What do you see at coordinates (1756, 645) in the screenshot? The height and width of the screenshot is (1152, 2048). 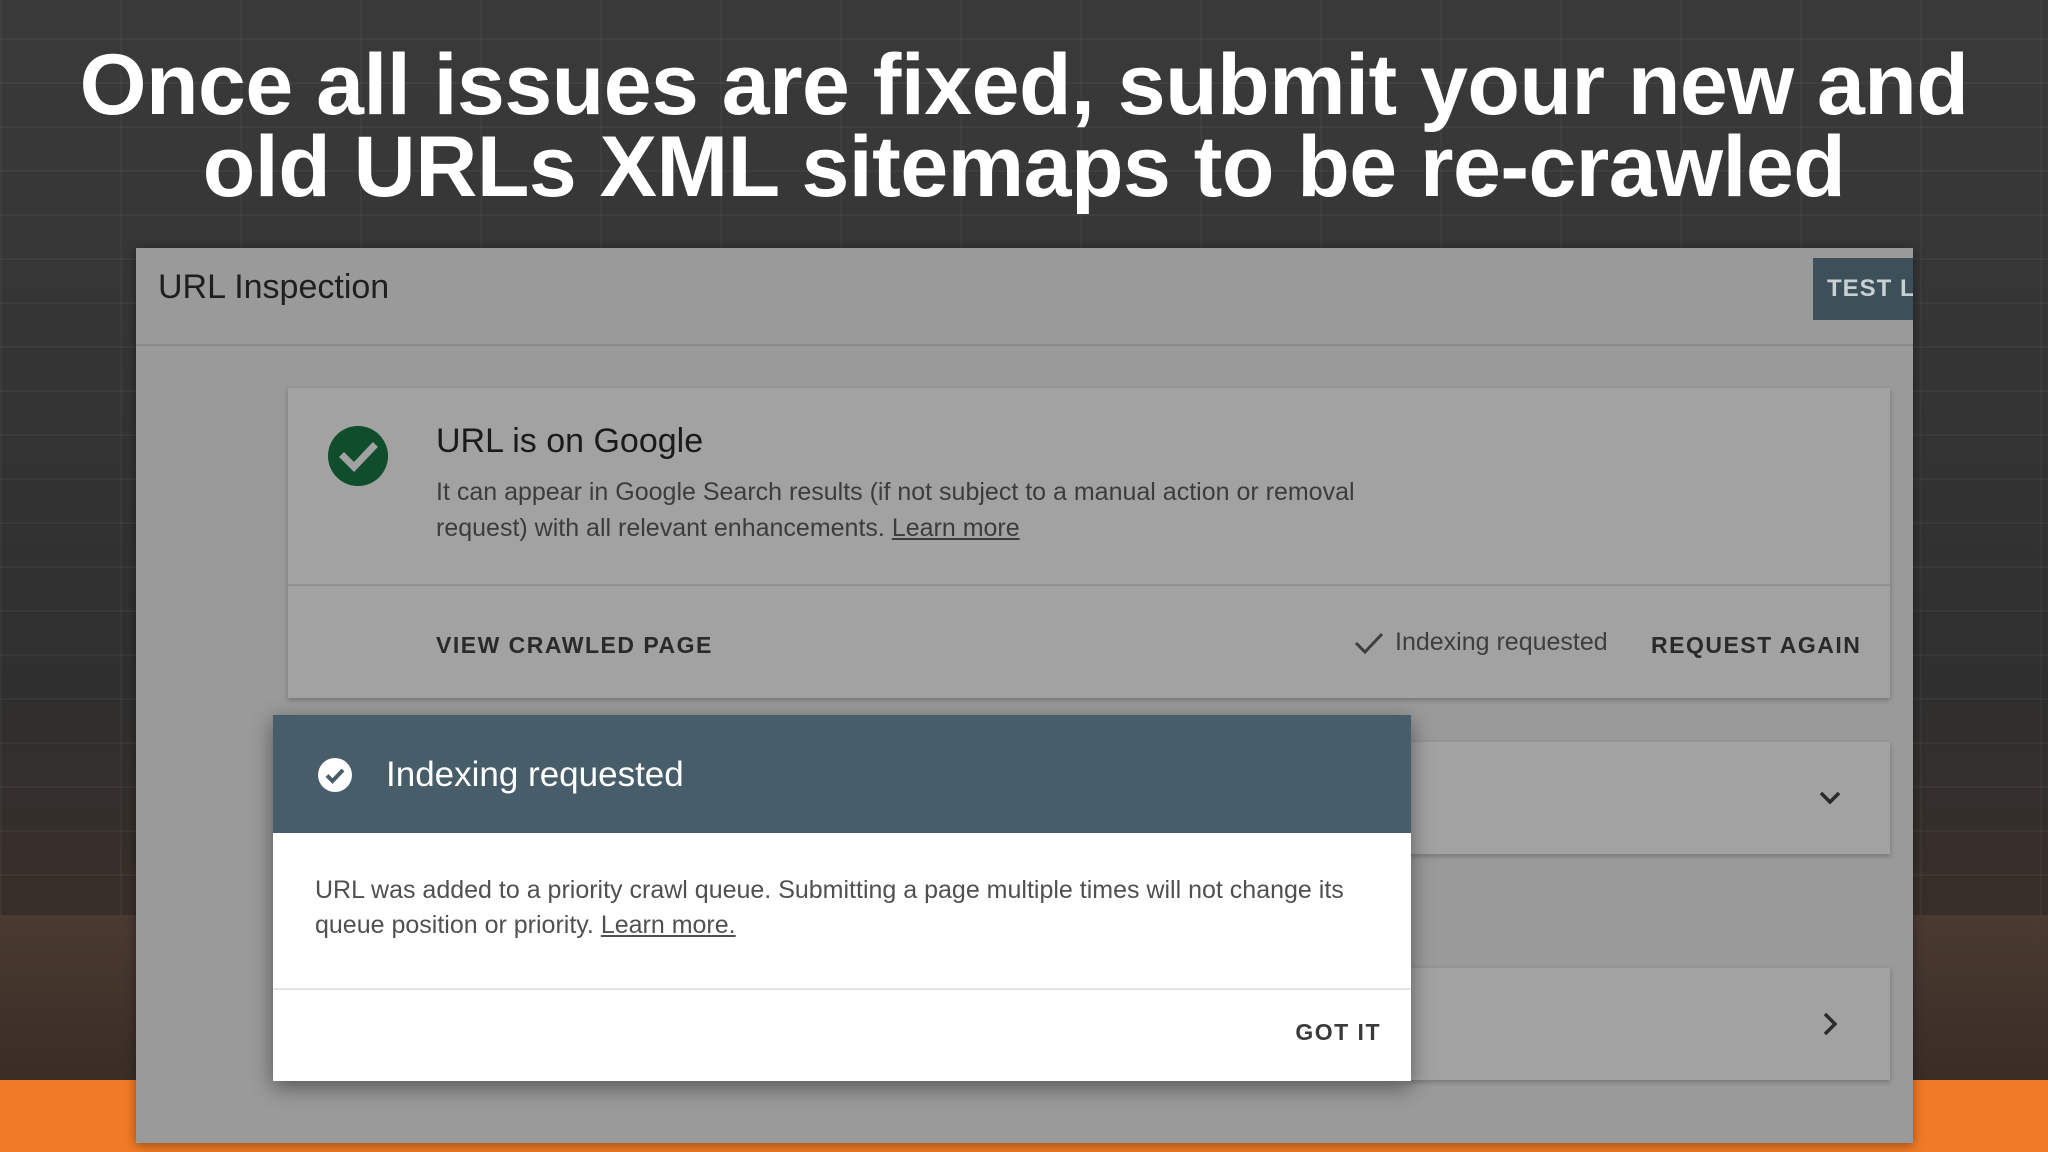 I see `request-again-button: REQUEST AGAIN` at bounding box center [1756, 645].